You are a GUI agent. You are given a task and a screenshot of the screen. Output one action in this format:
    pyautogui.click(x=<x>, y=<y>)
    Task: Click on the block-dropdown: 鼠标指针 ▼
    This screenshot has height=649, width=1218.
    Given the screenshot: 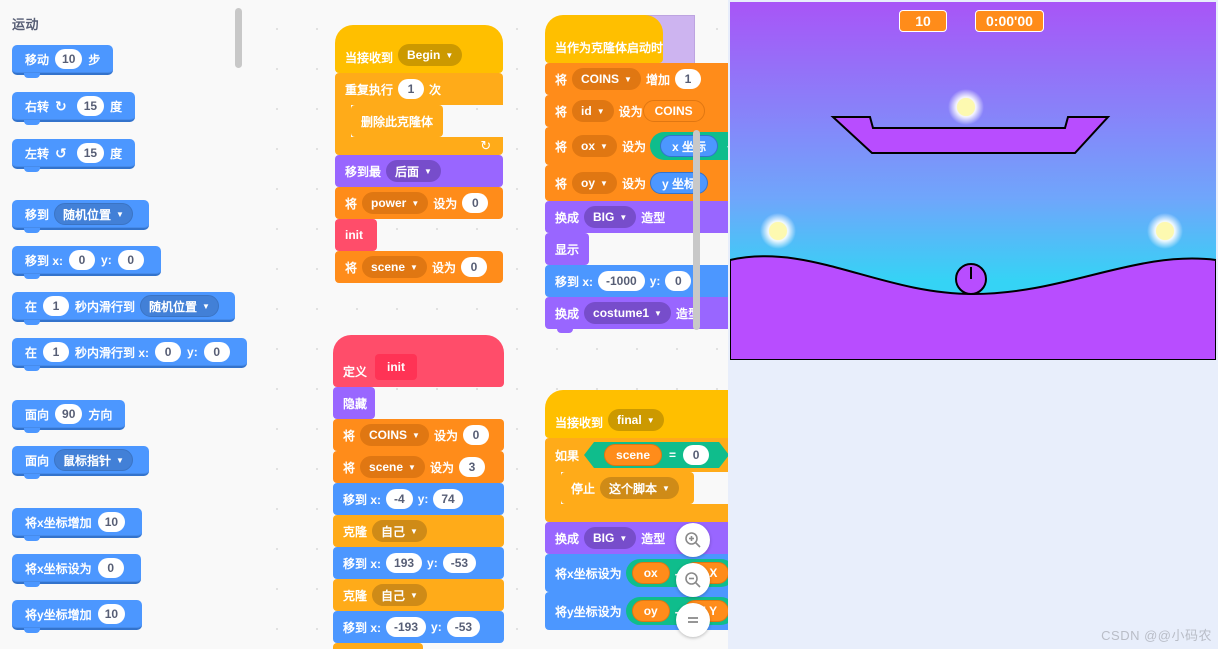 What is the action you would take?
    pyautogui.click(x=93, y=460)
    